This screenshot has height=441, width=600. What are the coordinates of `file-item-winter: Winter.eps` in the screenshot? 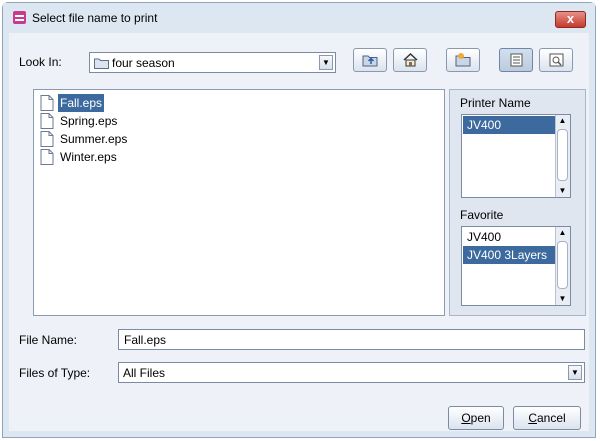 It's located at (78, 157).